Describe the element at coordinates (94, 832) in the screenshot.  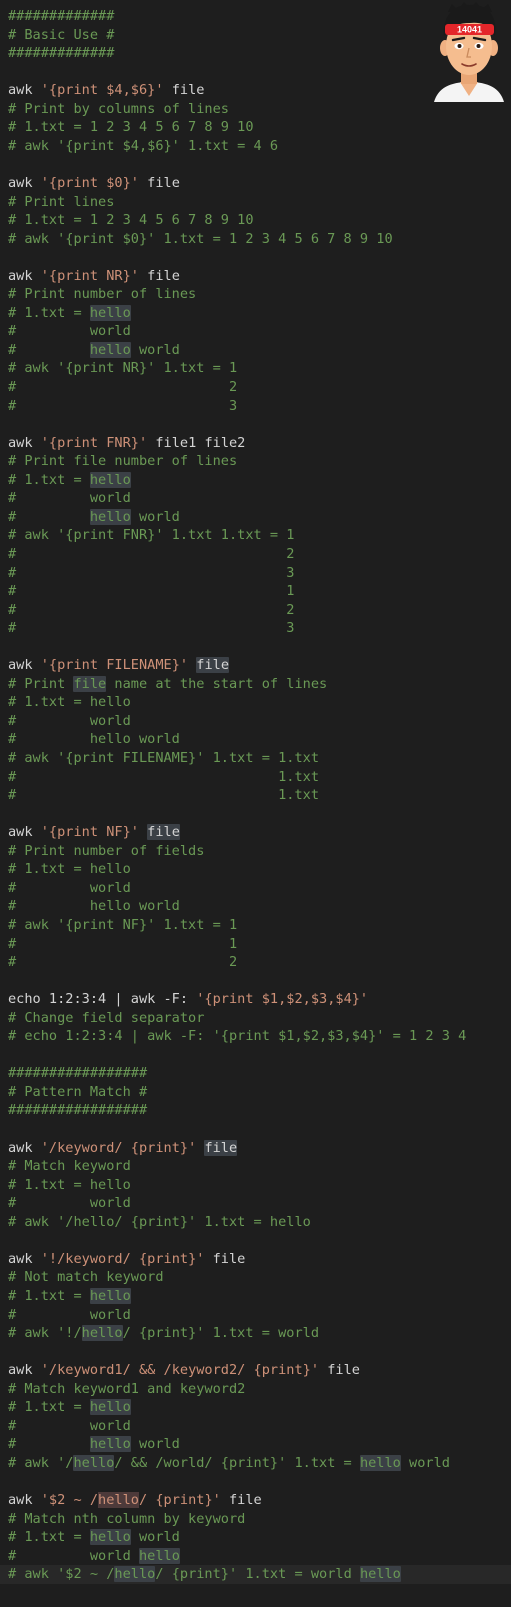
I see `code-line: awk '{print NF}' file` at that location.